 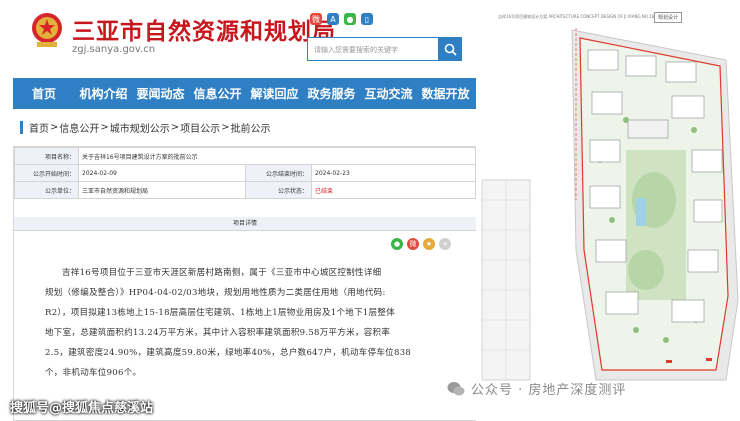 I want to click on wechat-icon: ●, so click(x=350, y=19).